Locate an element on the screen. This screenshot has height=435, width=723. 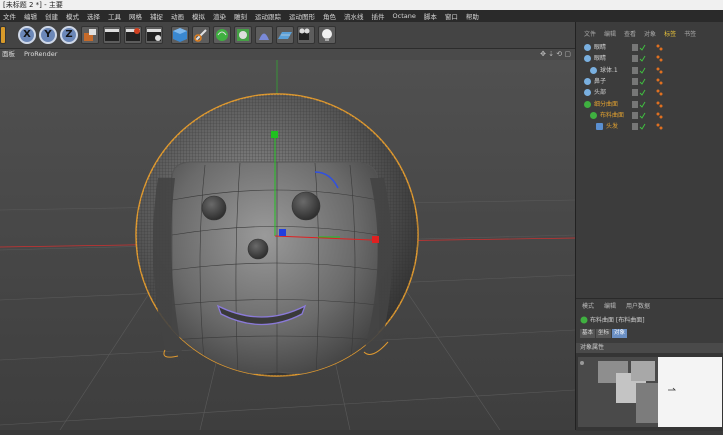
menu-item-5: 工具 is located at coordinates (114, 16).